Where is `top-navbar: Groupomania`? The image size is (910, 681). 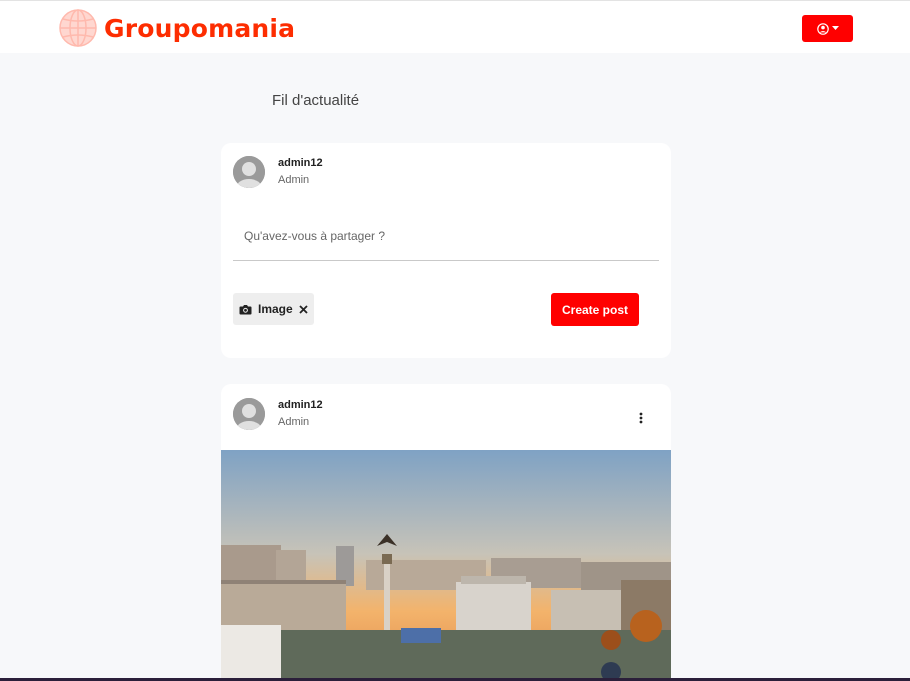
top-navbar: Groupomania is located at coordinates (455, 26).